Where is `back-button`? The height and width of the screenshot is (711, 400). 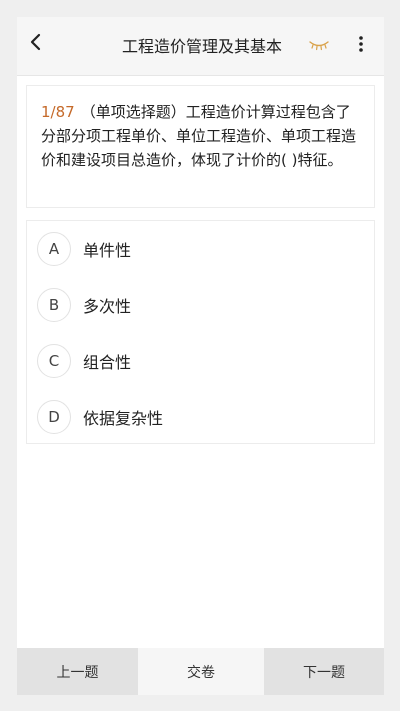
back-button is located at coordinates (35, 44).